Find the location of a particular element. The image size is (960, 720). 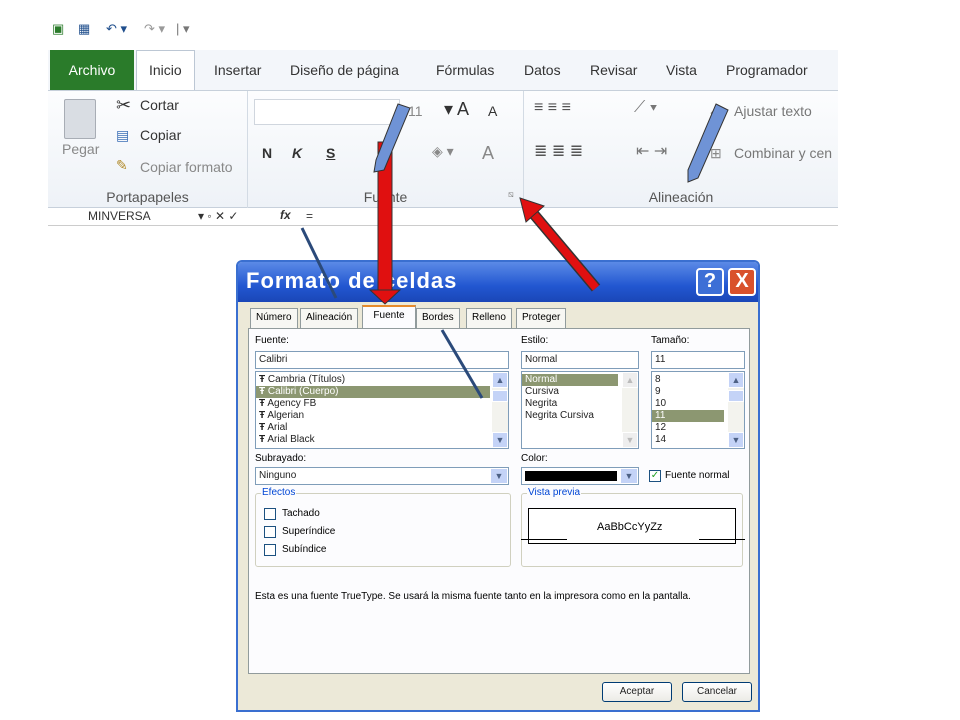

list-item: Ŧ Agency FB is located at coordinates (382, 404).